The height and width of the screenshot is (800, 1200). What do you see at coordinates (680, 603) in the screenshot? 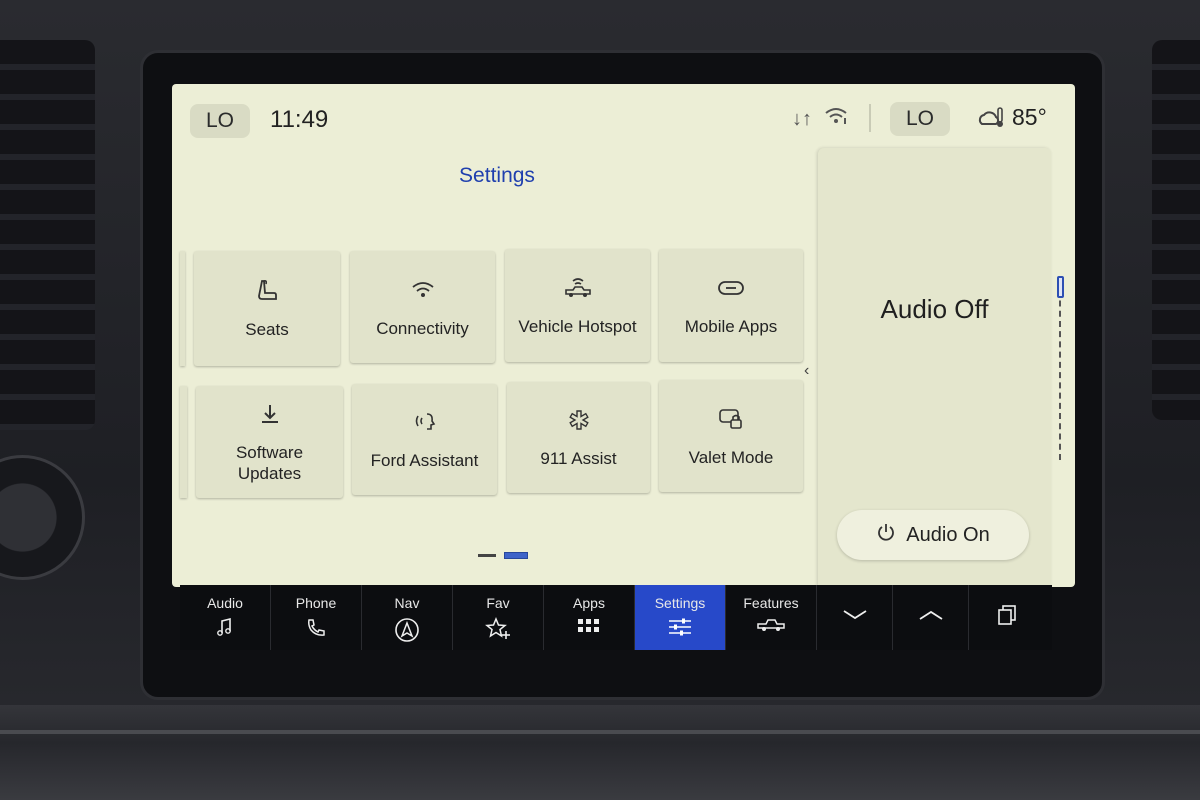
I see `nav-label: Settings` at bounding box center [680, 603].